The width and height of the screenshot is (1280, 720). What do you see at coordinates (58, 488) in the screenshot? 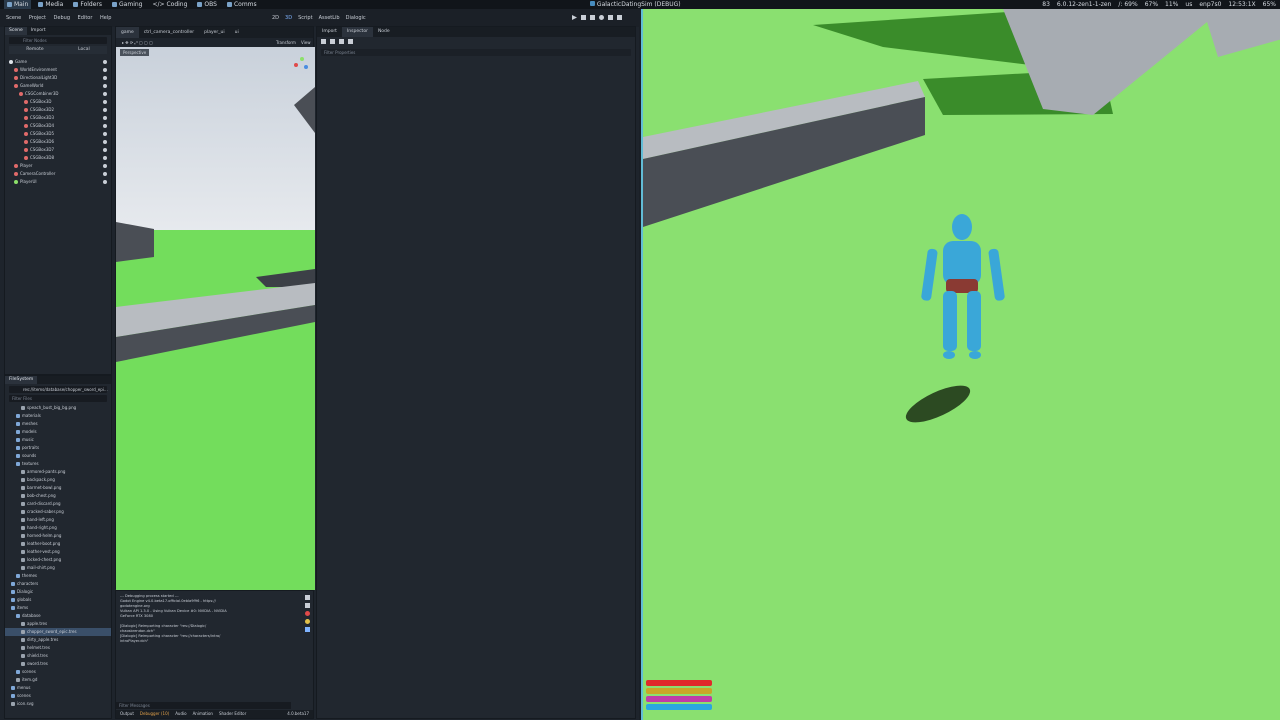
I see `file-item: barrnet-bowl.png` at bounding box center [58, 488].